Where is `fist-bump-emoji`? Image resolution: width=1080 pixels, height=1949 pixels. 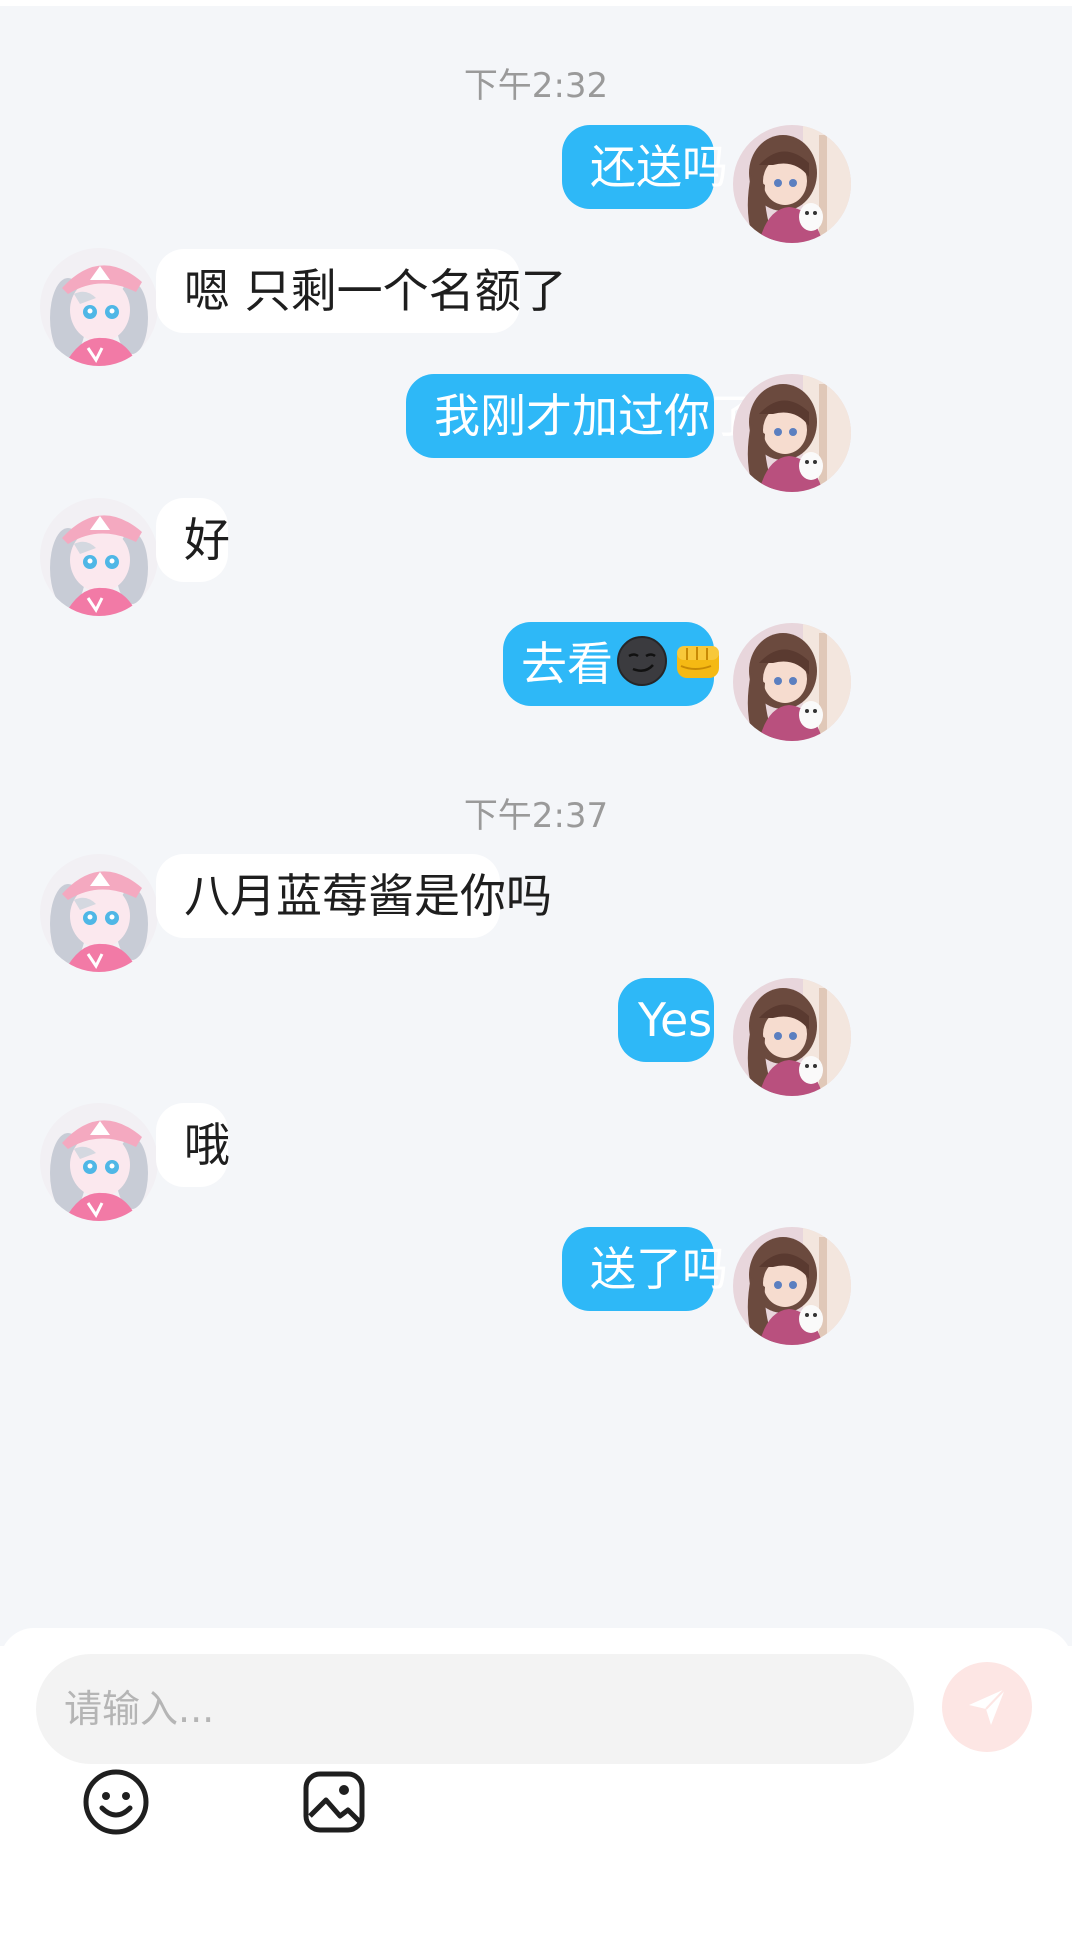
fist-bump-emoji is located at coordinates (698, 661).